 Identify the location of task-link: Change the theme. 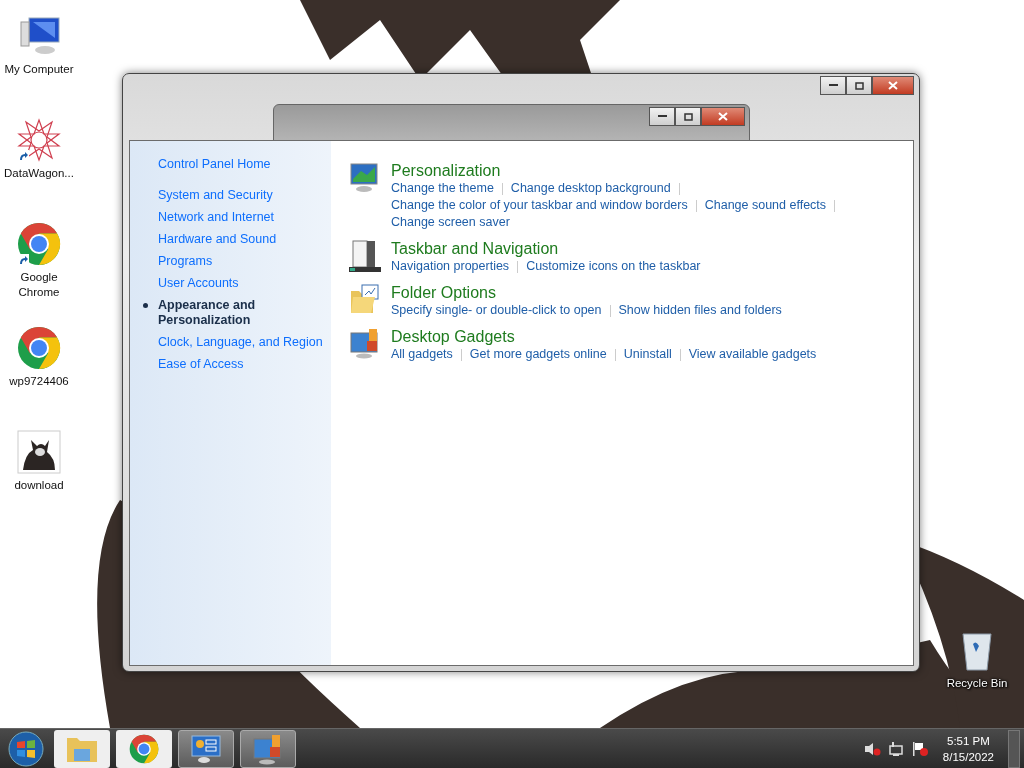
(442, 188).